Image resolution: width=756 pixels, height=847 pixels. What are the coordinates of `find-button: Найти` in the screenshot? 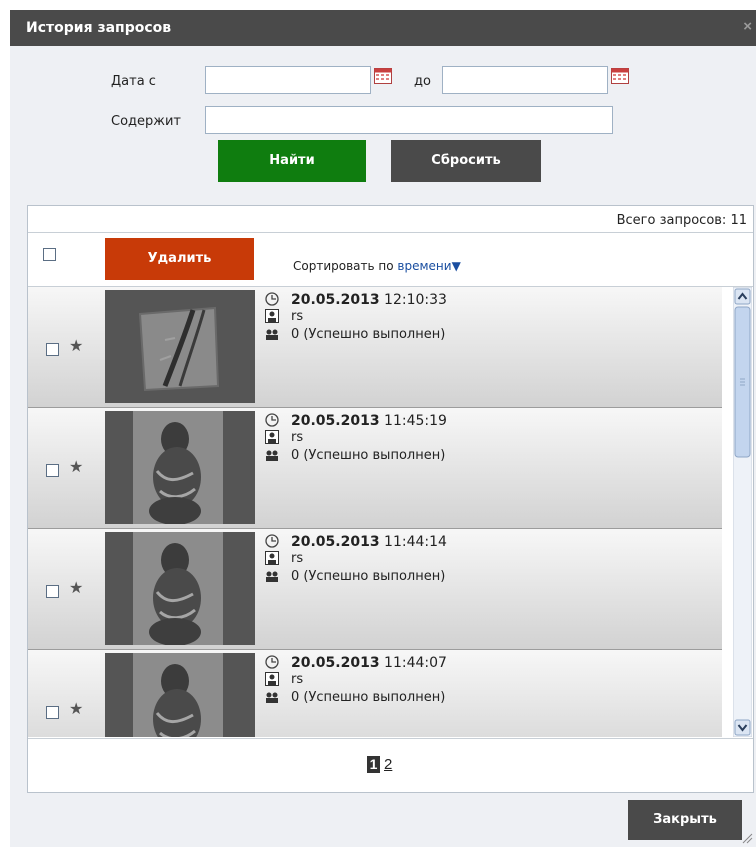 It's located at (292, 161).